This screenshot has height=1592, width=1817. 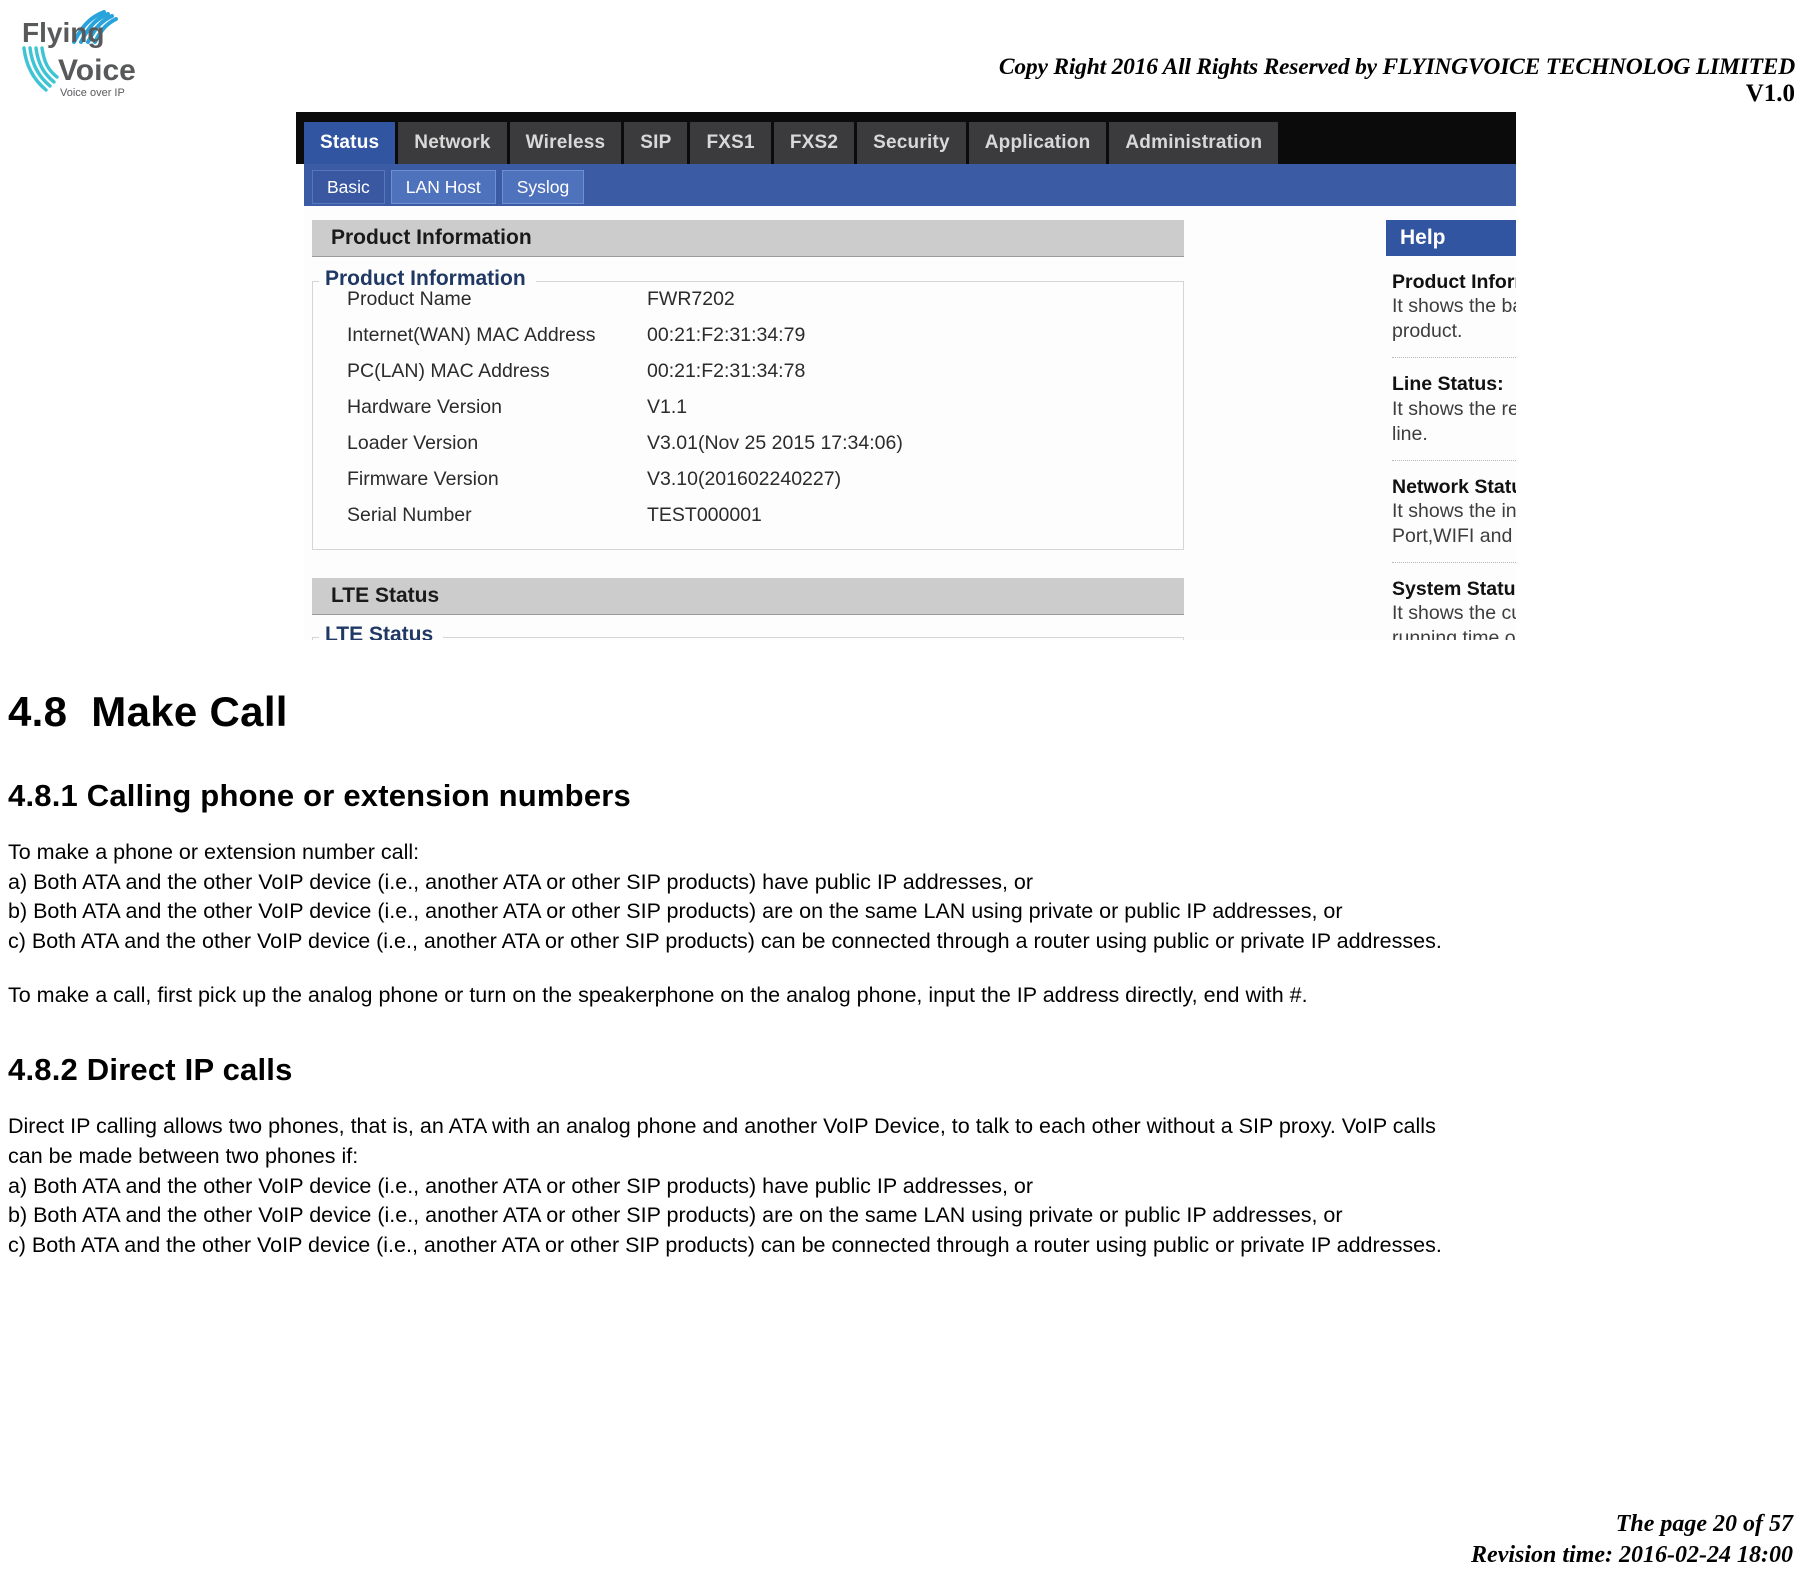 What do you see at coordinates (726, 334) in the screenshot?
I see `product-info-value: 00:21:F2:31:34:79` at bounding box center [726, 334].